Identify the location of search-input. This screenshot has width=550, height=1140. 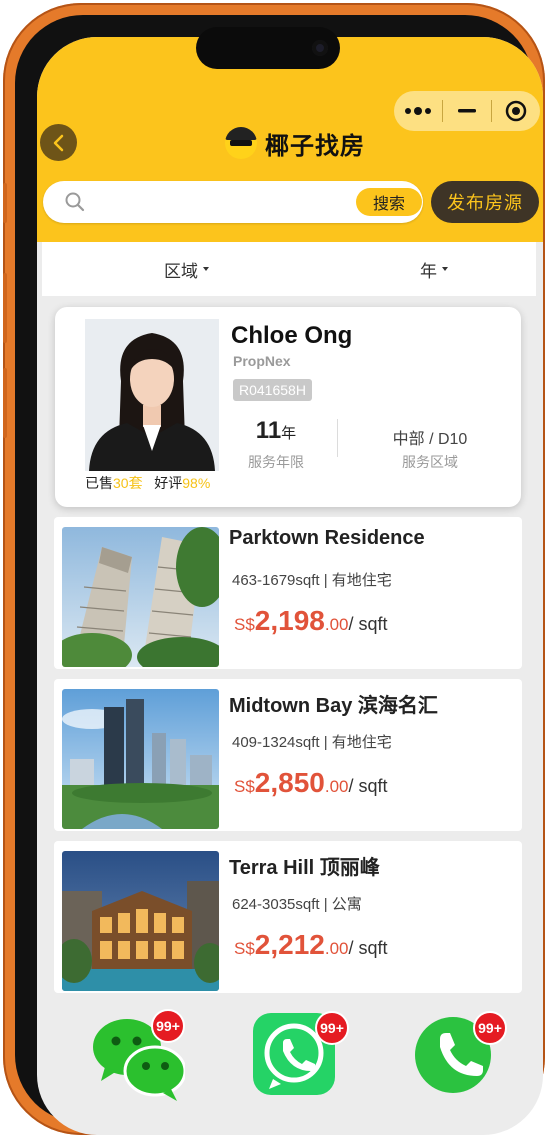
(225, 203).